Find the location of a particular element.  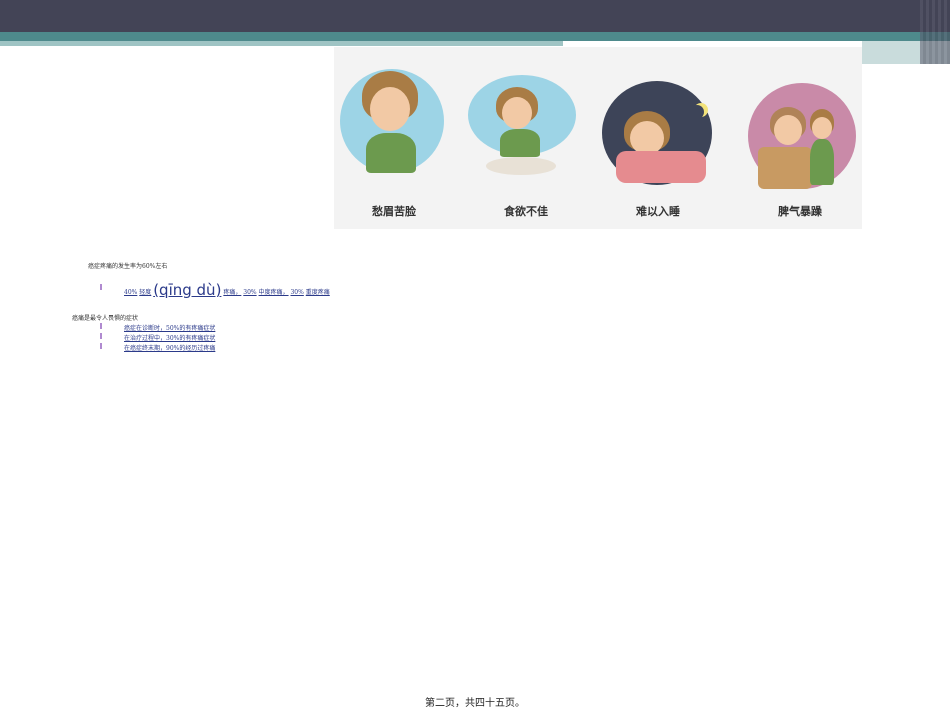

caption-1: 愁眉苦脸 is located at coordinates (394, 211).